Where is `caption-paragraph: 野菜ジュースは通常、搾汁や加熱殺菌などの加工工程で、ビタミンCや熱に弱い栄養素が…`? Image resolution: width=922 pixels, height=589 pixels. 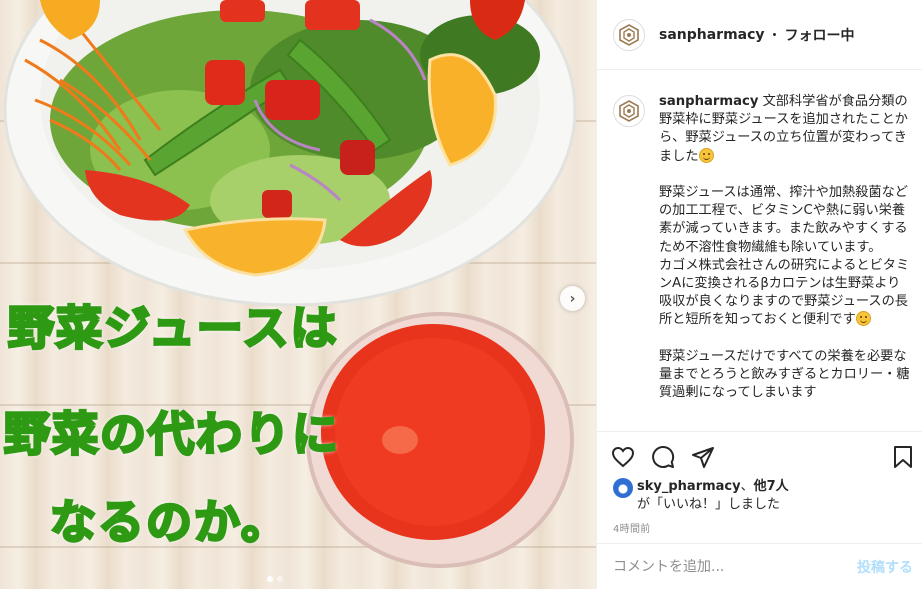 caption-paragraph: 野菜ジュースは通常、搾汁や加熱殺菌などの加工工程で、ビタミンCや熱に弱い栄養素が… is located at coordinates (784, 256).